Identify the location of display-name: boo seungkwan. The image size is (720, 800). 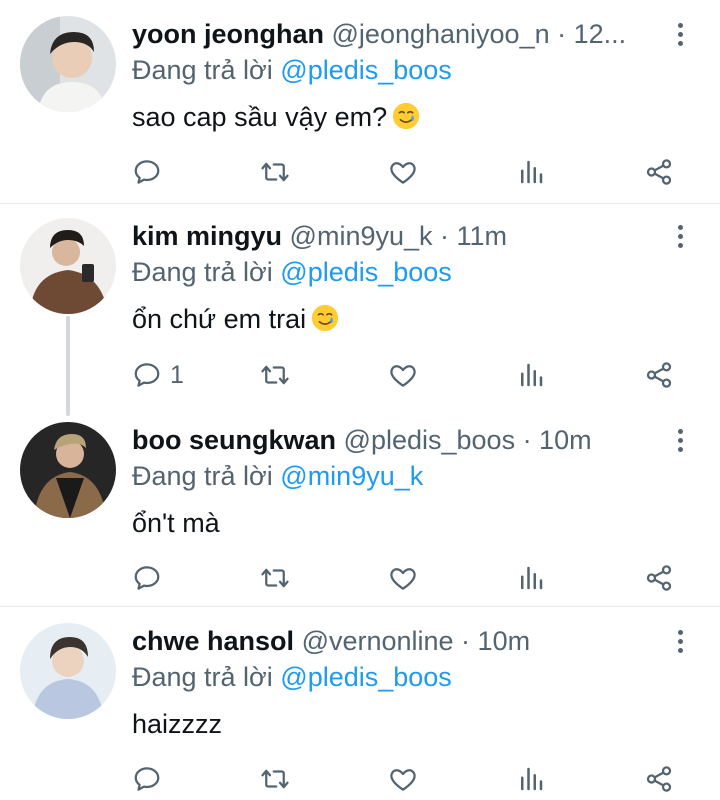
(234, 440).